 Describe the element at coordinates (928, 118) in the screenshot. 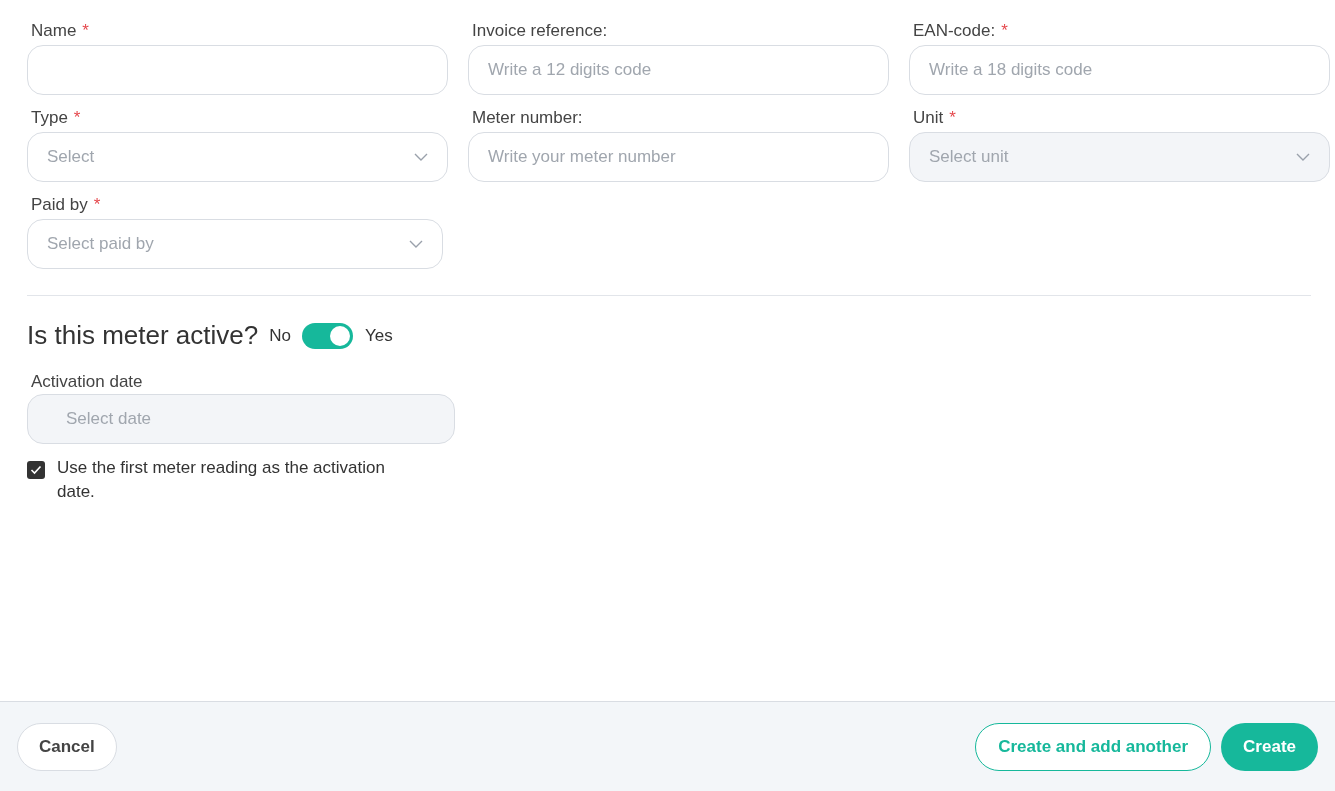

I see `field-label: Unit` at that location.